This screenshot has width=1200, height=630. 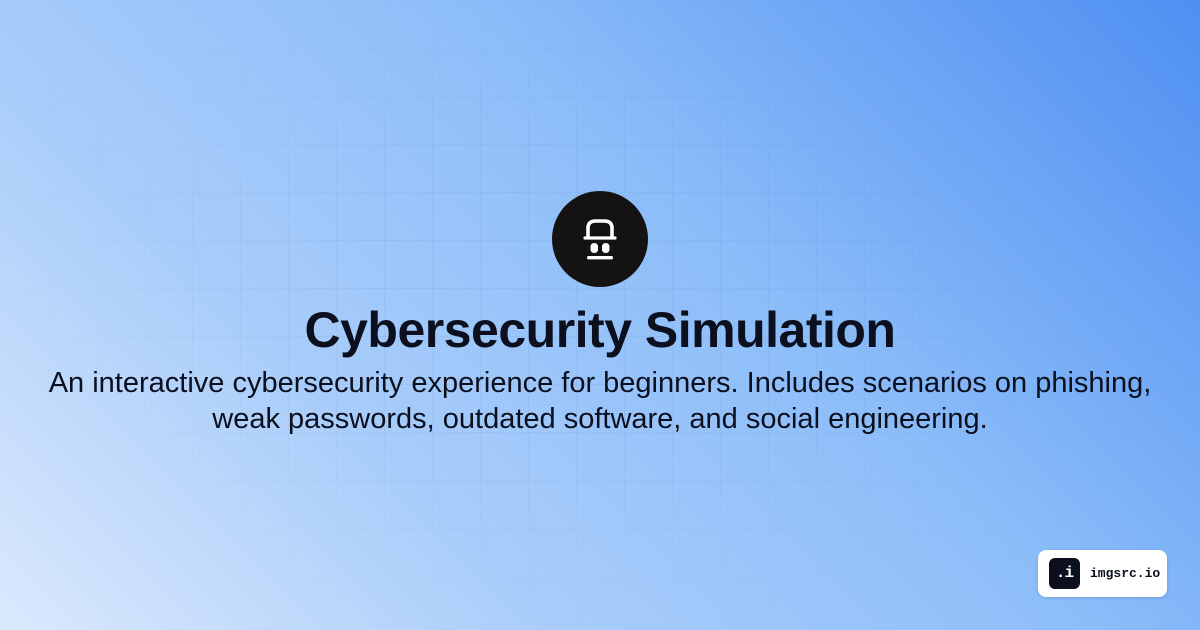 What do you see at coordinates (600, 330) in the screenshot?
I see `page-title: Cybersecurity Simulation` at bounding box center [600, 330].